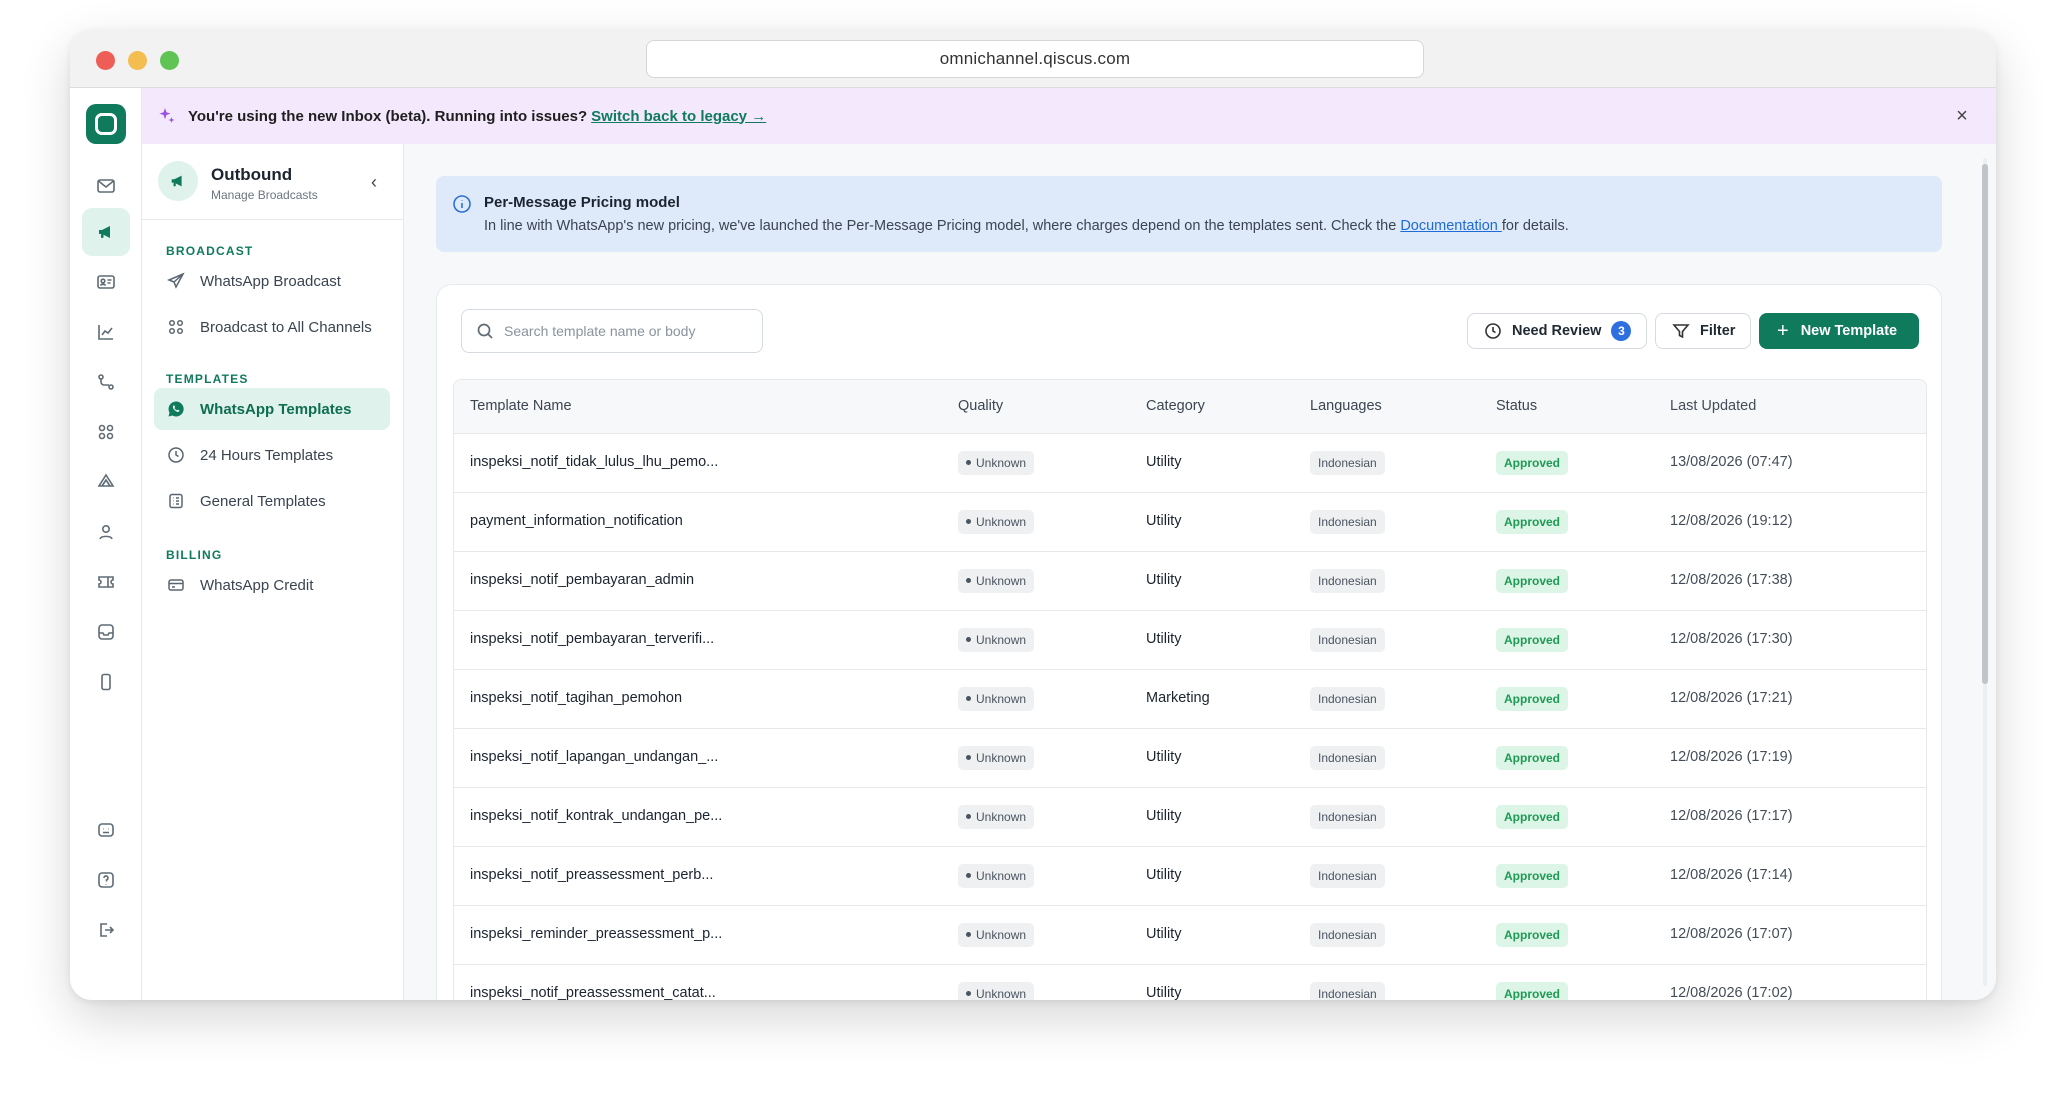 Image resolution: width=2060 pixels, height=1108 pixels. Describe the element at coordinates (106, 332) in the screenshot. I see `analytics-icon` at that location.